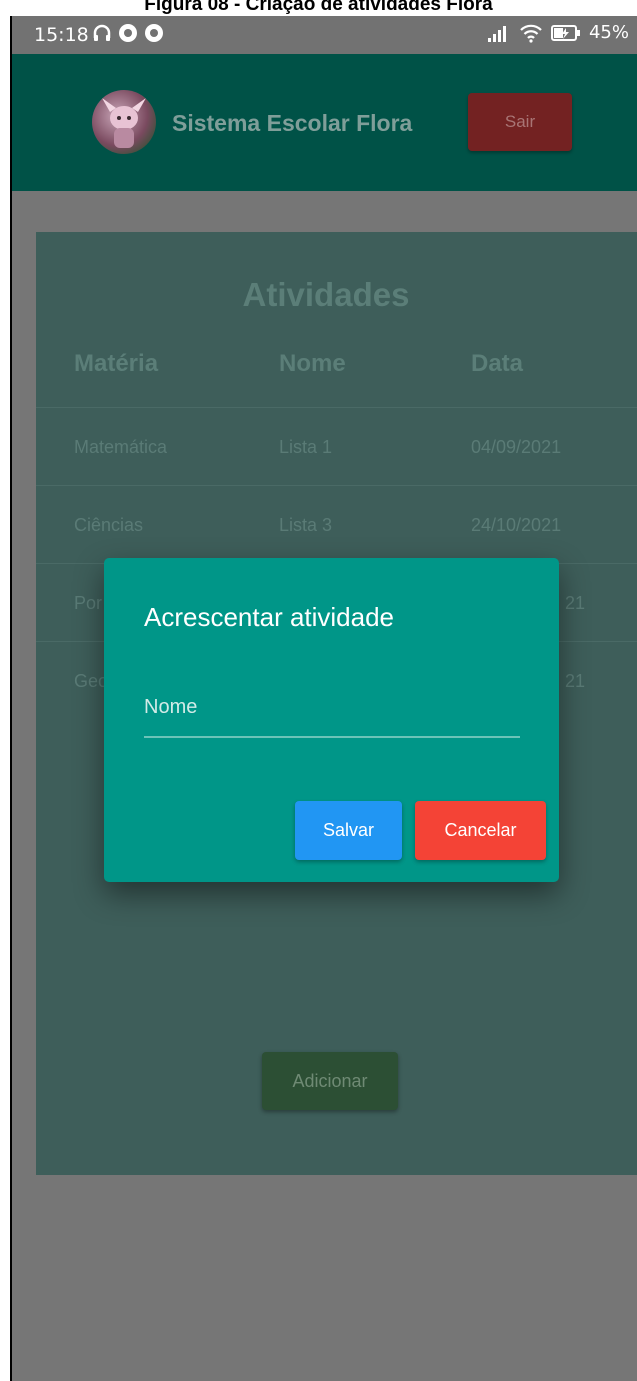 This screenshot has height=1381, width=637. What do you see at coordinates (306, 525) in the screenshot?
I see `table-cell-name: Lista 3` at bounding box center [306, 525].